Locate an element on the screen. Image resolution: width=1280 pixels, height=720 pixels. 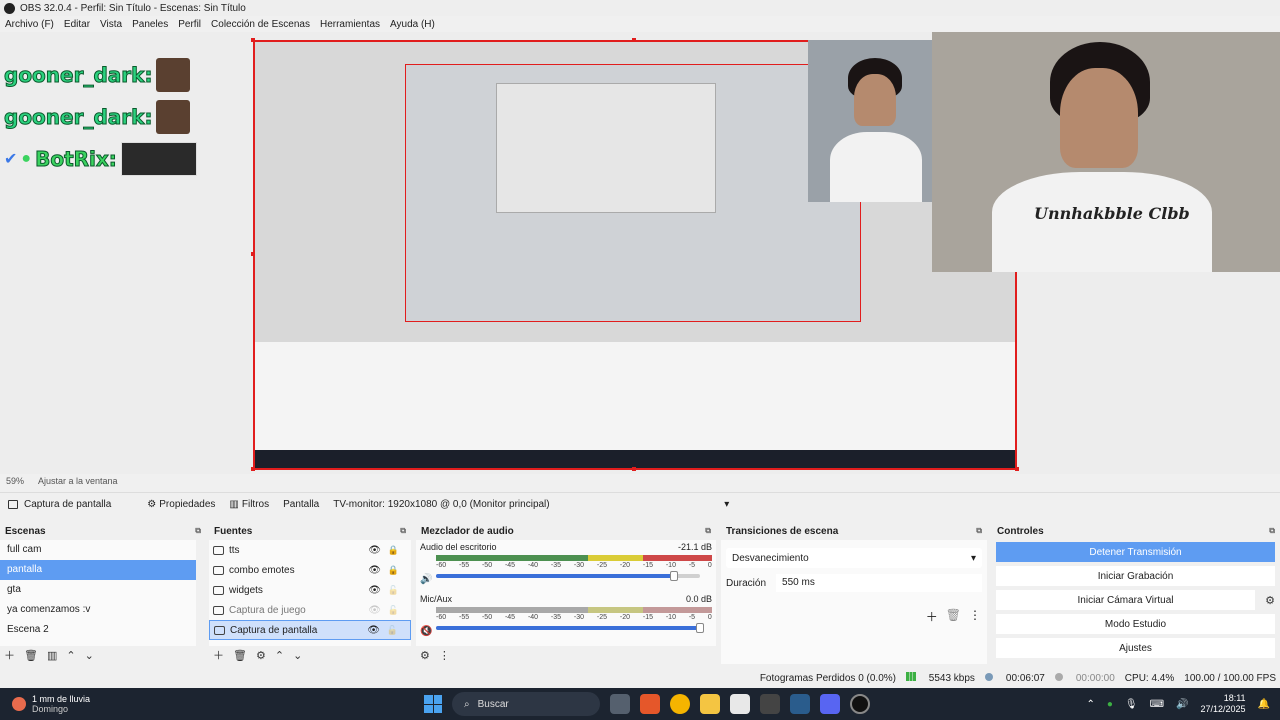
menu-paneles: Paneles is located at coordinates (150, 24).